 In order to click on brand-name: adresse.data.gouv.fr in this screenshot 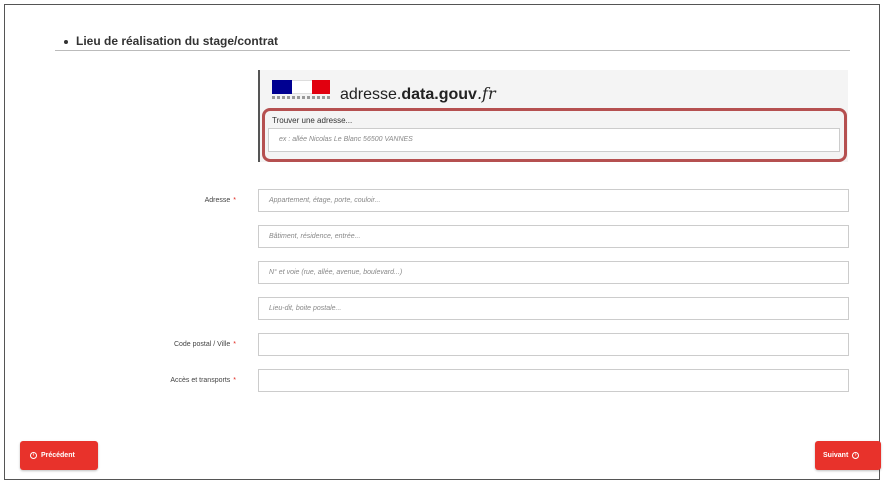, I will do `click(418, 93)`.